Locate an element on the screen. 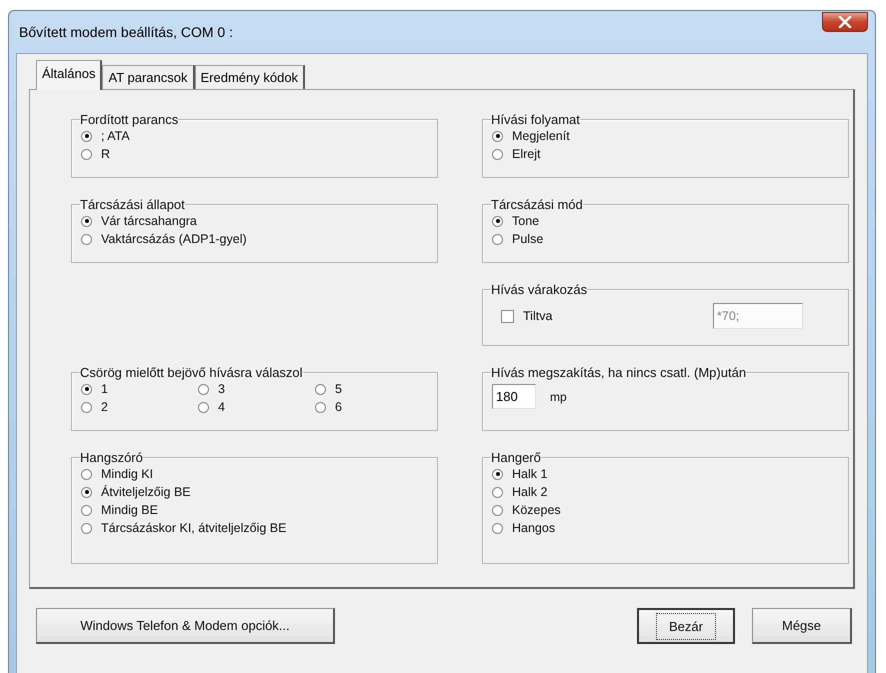 This screenshot has height=673, width=886. radio-option: Vár tárcsahangra is located at coordinates (254, 221).